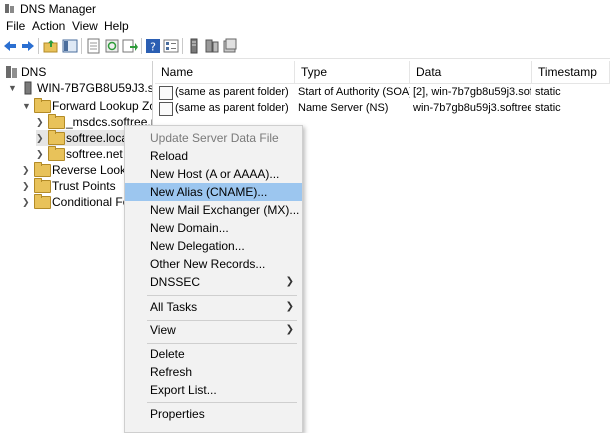 The height and width of the screenshot is (433, 610). I want to click on menu-file: File, so click(15, 26).